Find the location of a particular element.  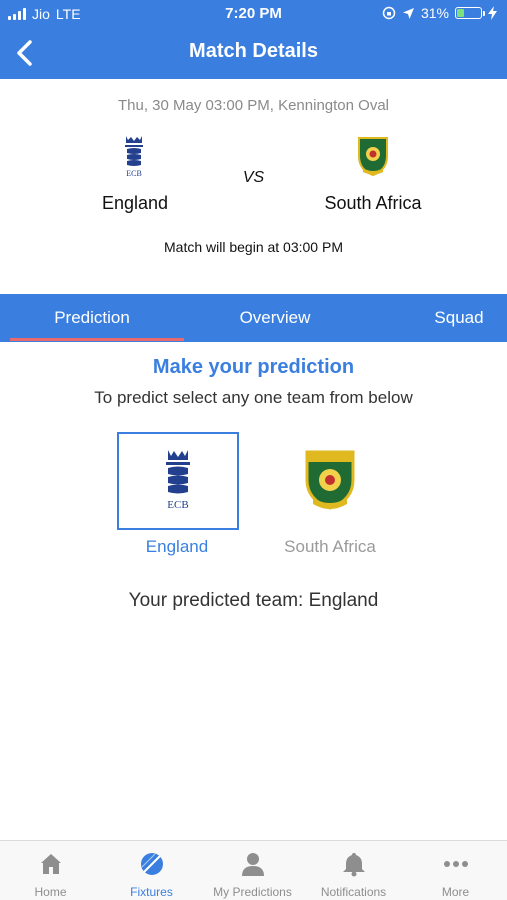

nav-fixtures-label: Fixtures is located at coordinates (151, 892).